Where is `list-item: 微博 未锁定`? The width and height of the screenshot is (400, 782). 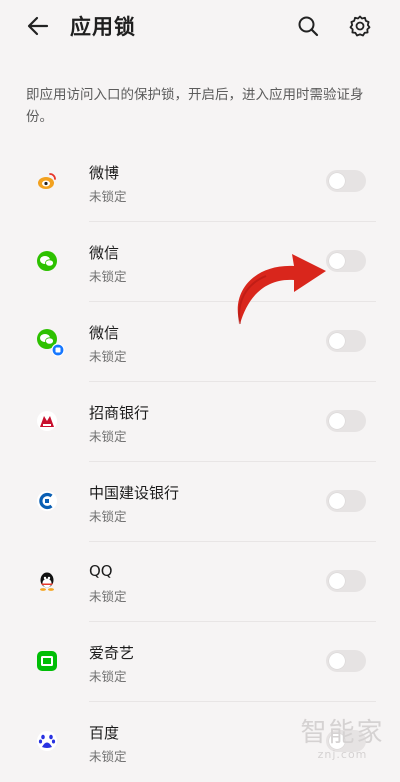
list-item: 微博 未锁定 is located at coordinates (200, 182).